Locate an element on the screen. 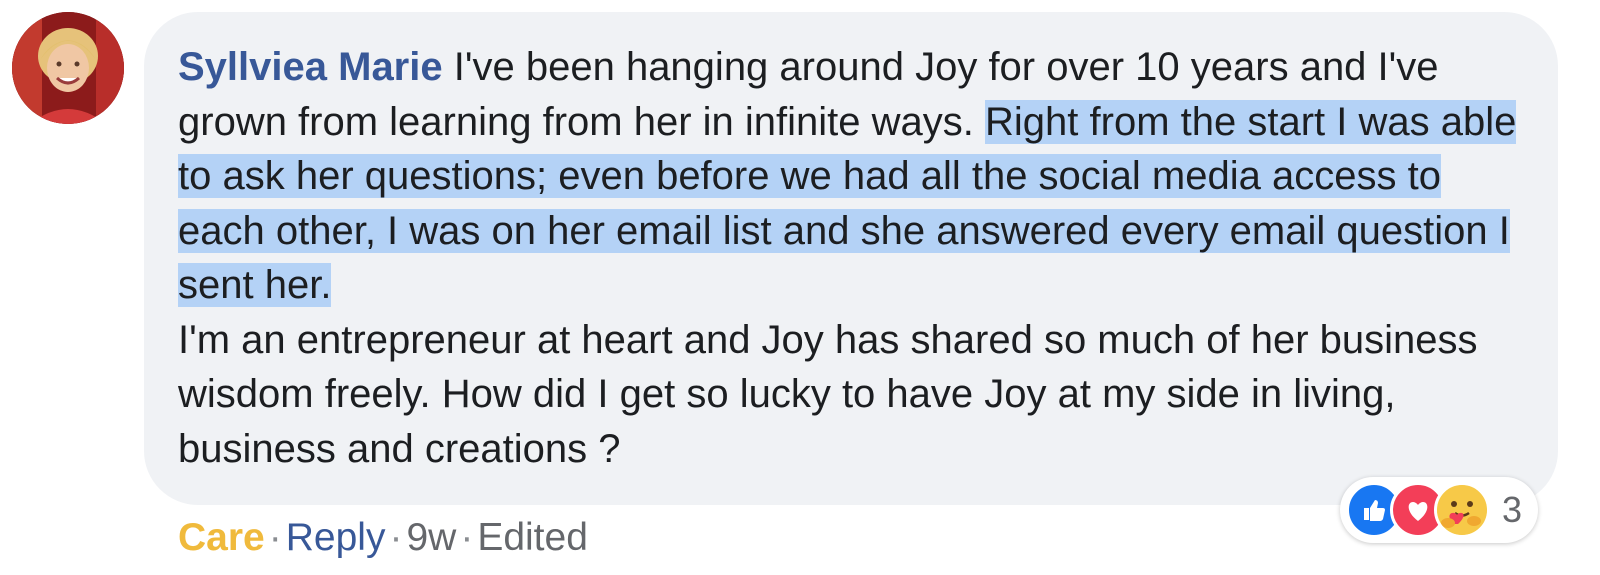 The height and width of the screenshot is (575, 1600). reactions-summary: 3 is located at coordinates (1439, 510).